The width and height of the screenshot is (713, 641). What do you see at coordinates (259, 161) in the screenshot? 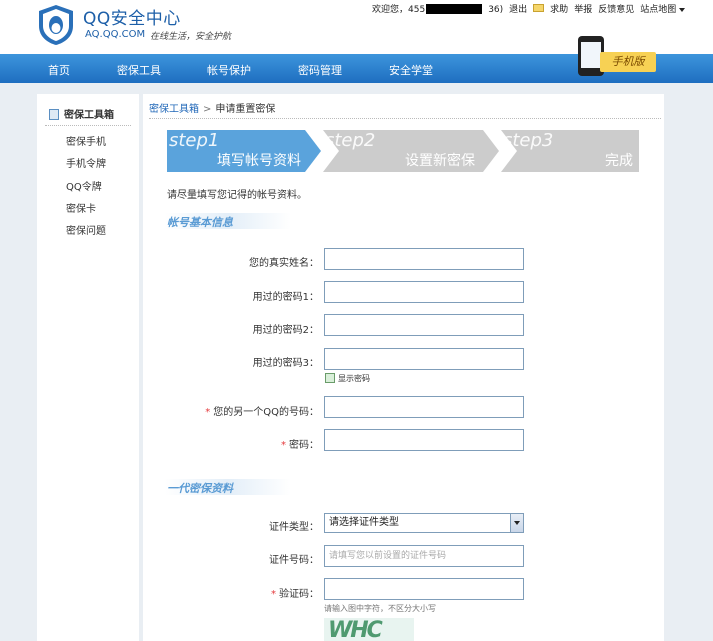
I see `step-1-cn: 填写帐号资料` at bounding box center [259, 161].